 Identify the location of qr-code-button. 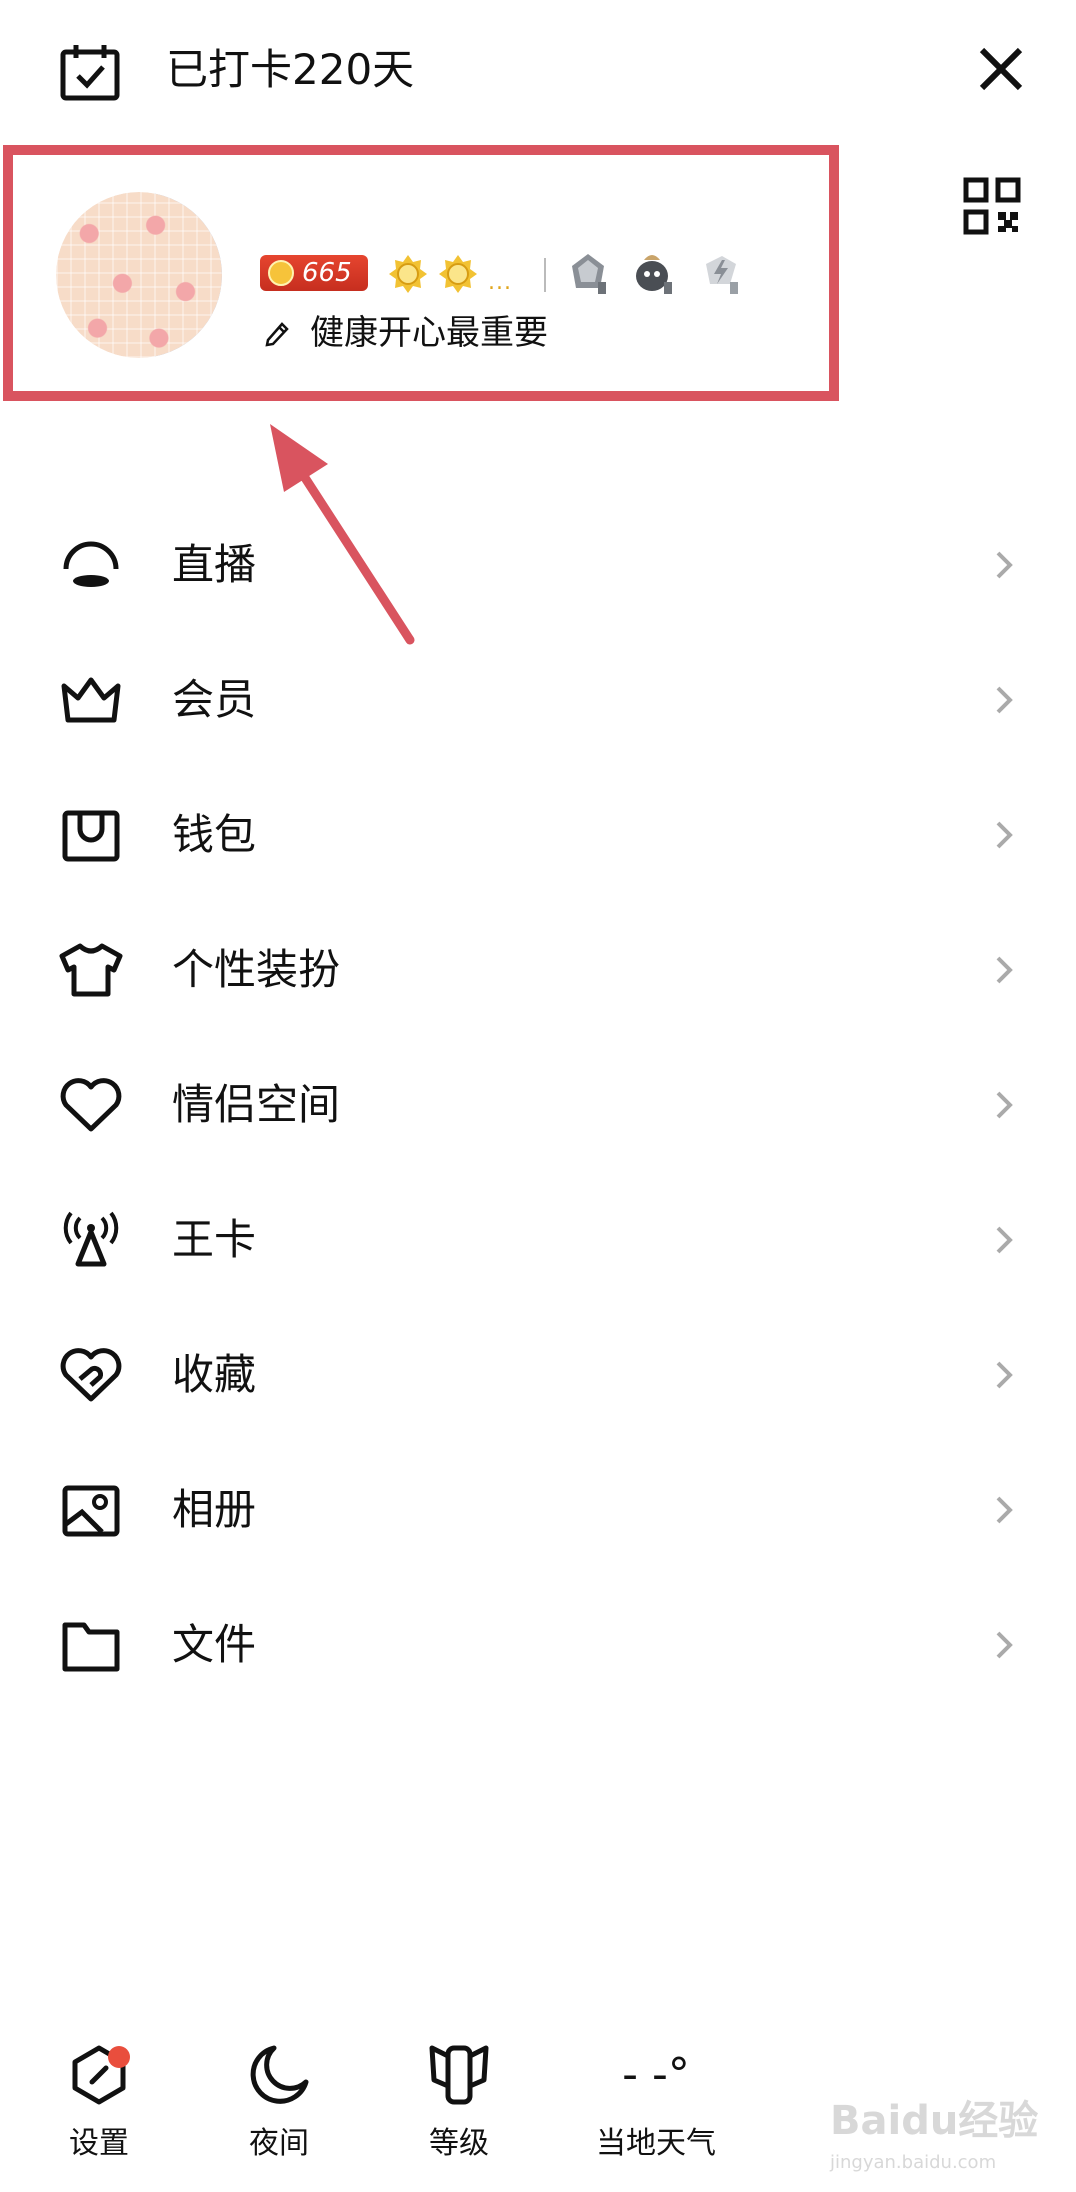
(992, 206).